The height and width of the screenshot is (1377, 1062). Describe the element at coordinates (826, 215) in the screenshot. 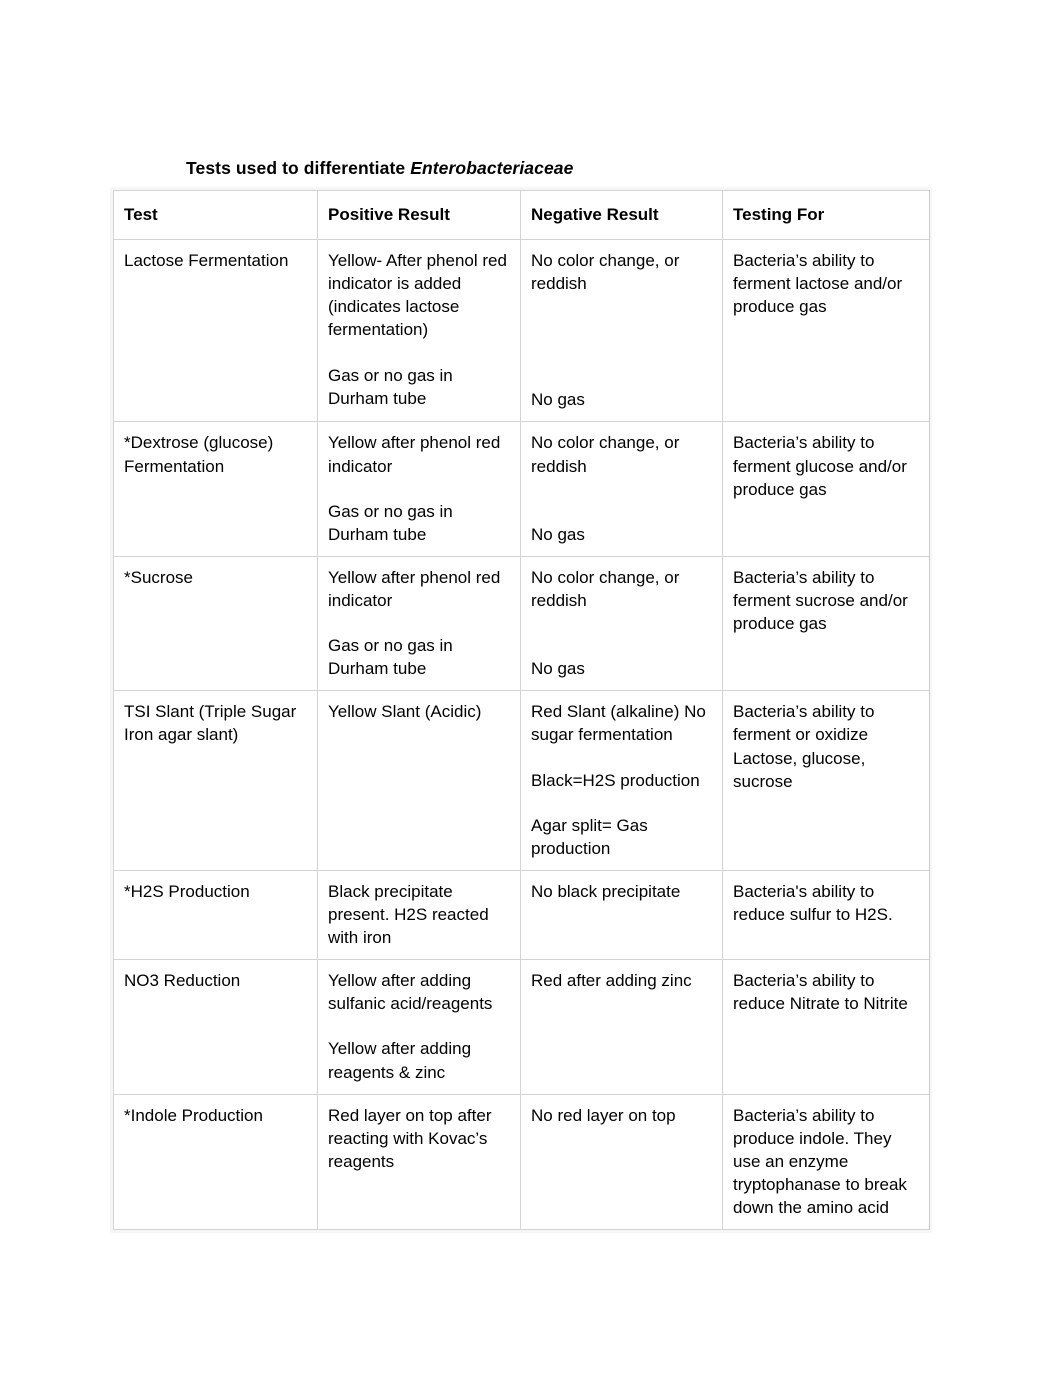

I see `column-header-testing-for: Testing For` at that location.